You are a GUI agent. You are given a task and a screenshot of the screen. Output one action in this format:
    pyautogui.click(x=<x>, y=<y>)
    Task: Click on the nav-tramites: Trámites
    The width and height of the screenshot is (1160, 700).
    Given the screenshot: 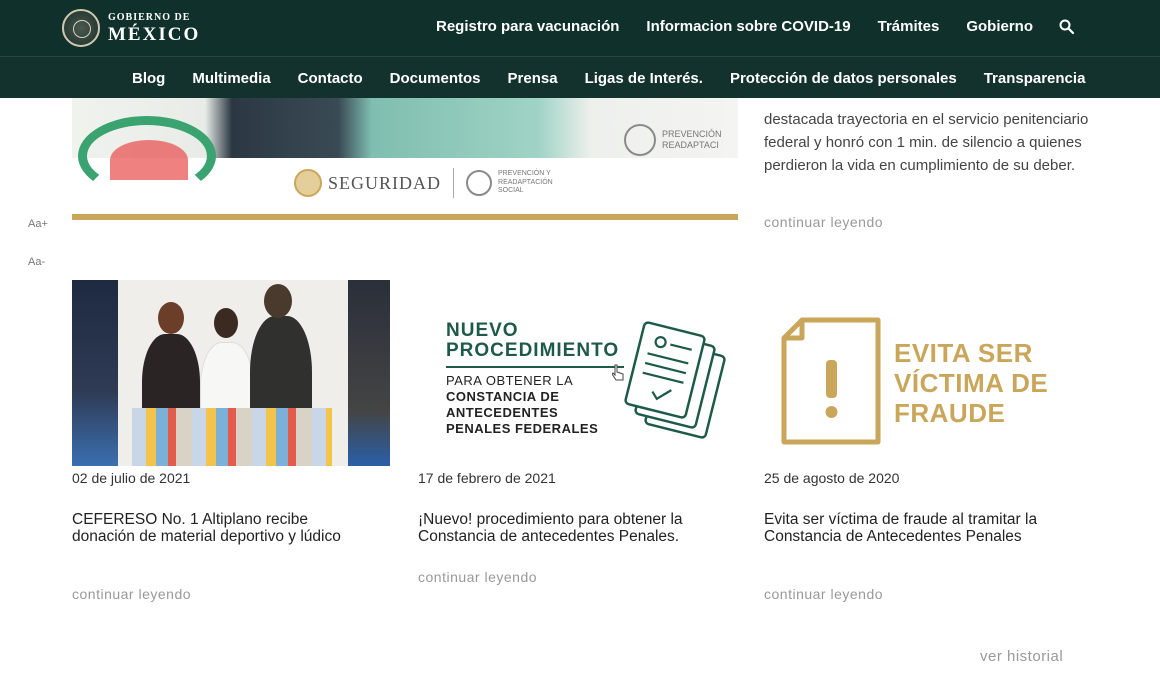 What is the action you would take?
    pyautogui.click(x=909, y=26)
    